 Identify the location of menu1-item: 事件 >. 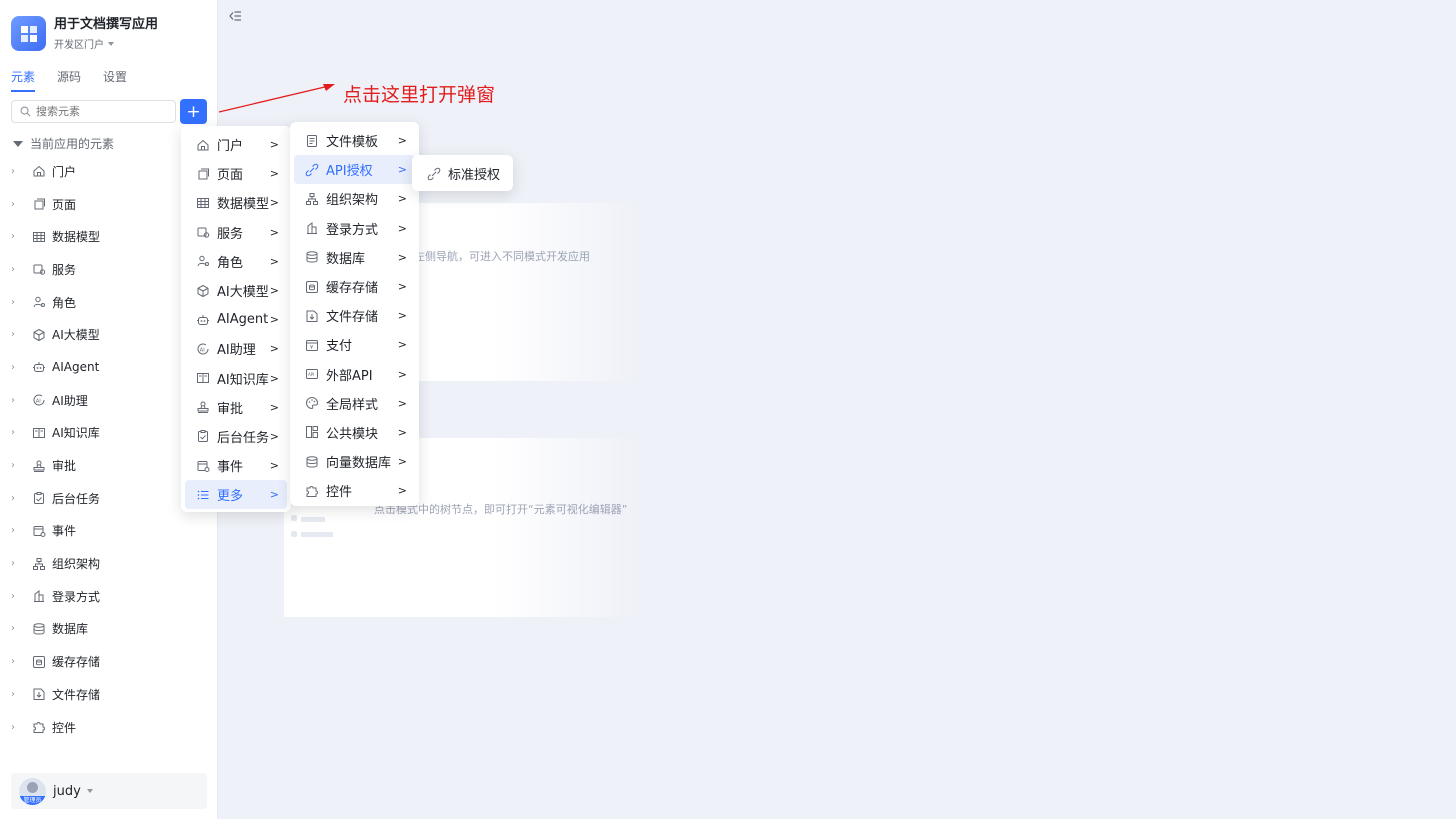
(236, 465).